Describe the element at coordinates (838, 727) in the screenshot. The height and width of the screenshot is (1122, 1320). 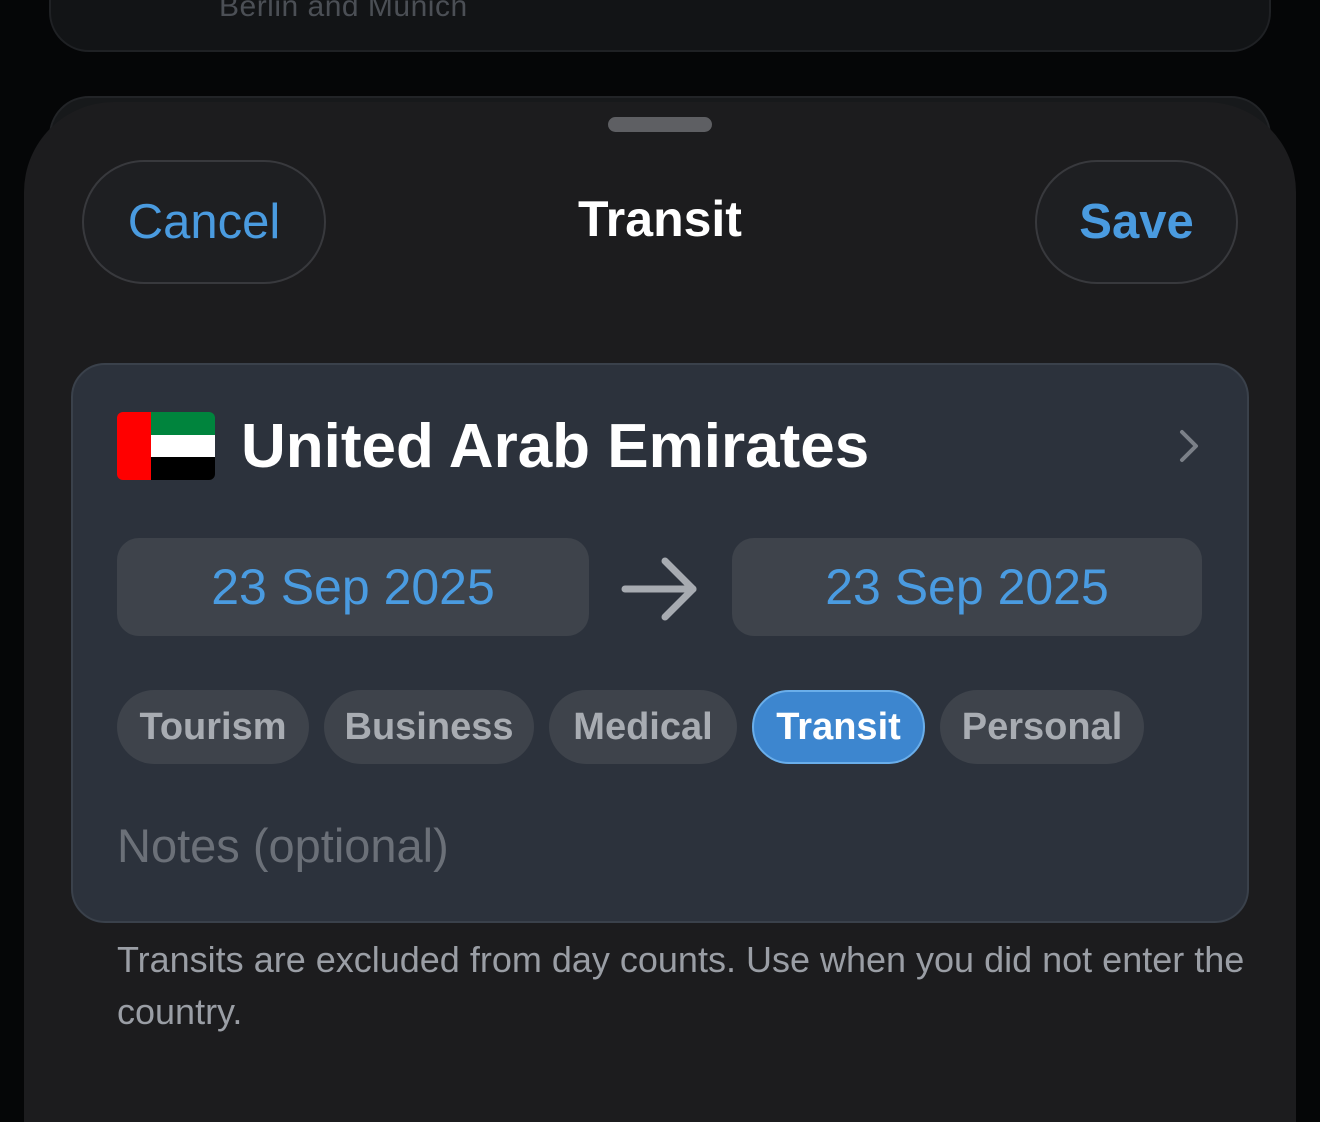
I see `chip-transit: Transit` at that location.